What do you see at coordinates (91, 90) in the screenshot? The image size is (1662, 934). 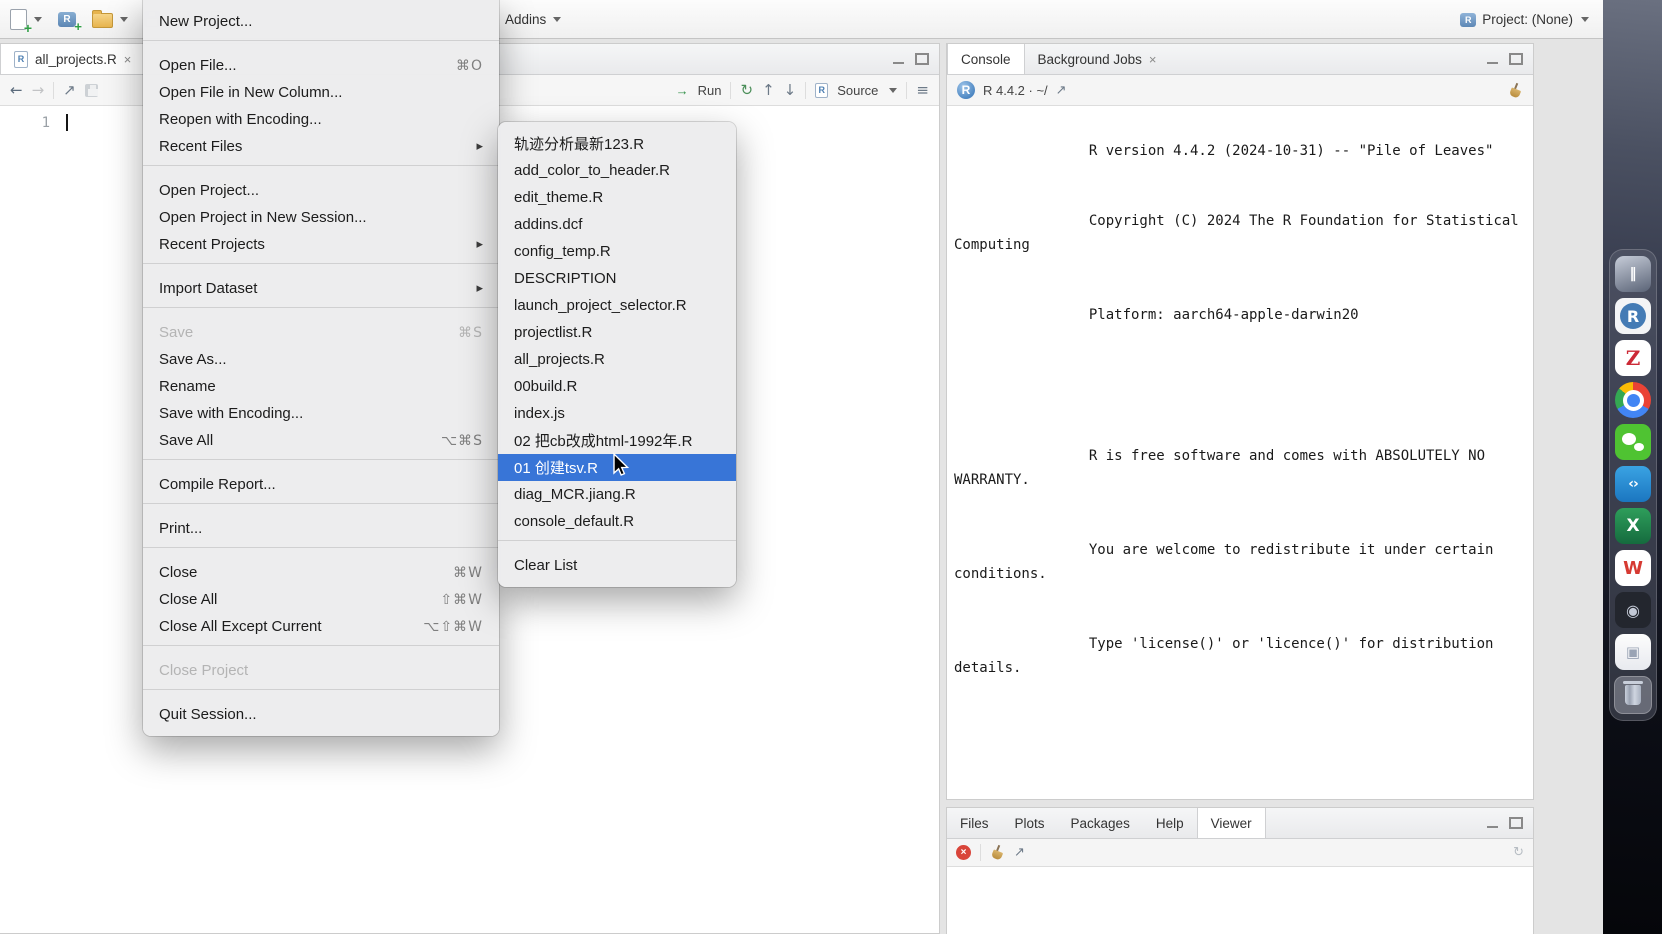 I see `save-icon` at bounding box center [91, 90].